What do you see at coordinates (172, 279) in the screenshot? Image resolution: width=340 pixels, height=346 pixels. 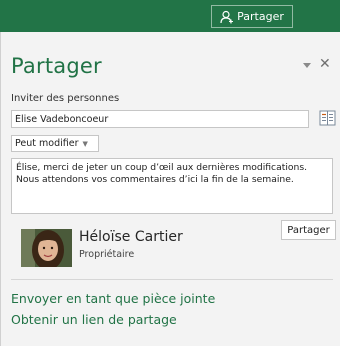 I see `divider` at bounding box center [172, 279].